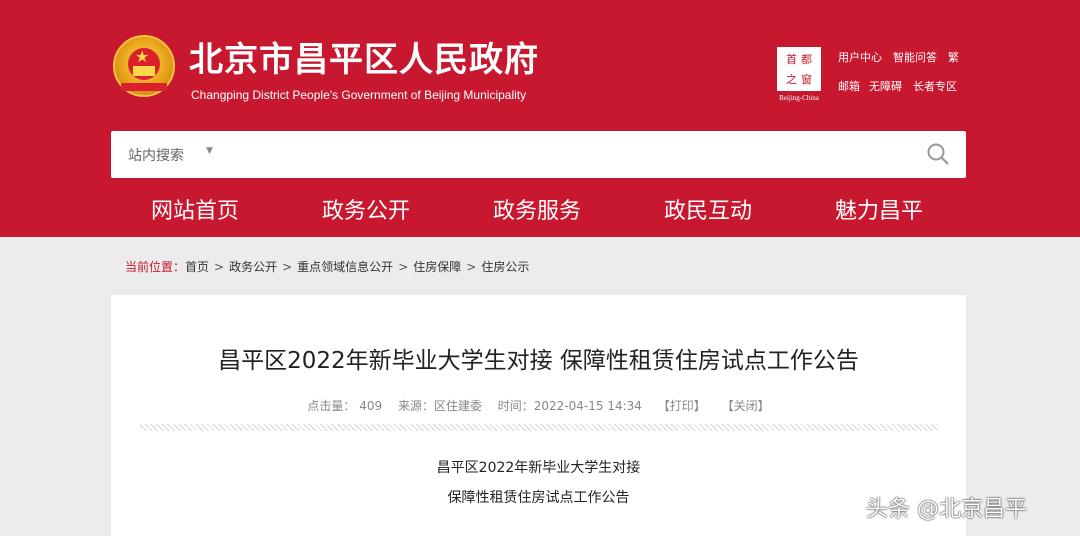  Describe the element at coordinates (946, 509) in the screenshot. I see `toutiao-watermark: 头条 @北京昌平` at that location.